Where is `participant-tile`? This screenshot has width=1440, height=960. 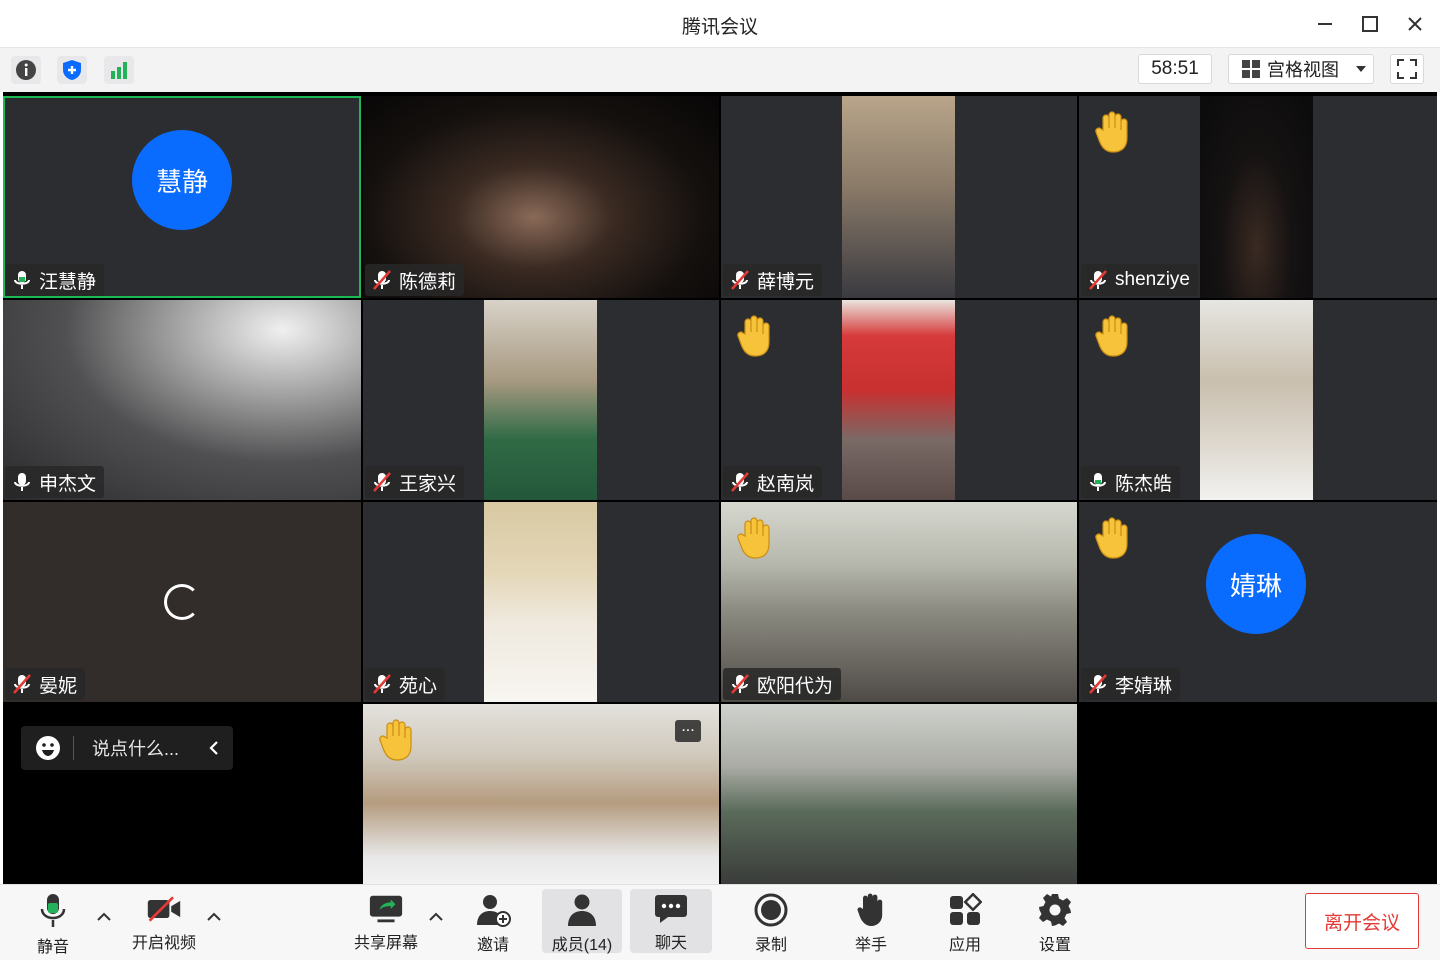
participant-tile is located at coordinates (899, 794).